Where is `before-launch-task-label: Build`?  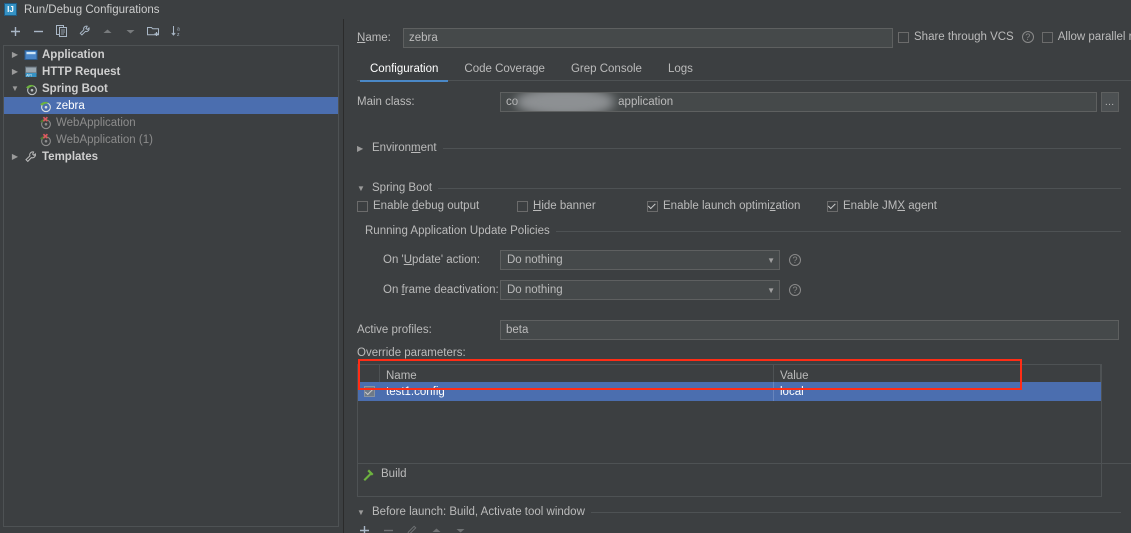 before-launch-task-label: Build is located at coordinates (394, 474).